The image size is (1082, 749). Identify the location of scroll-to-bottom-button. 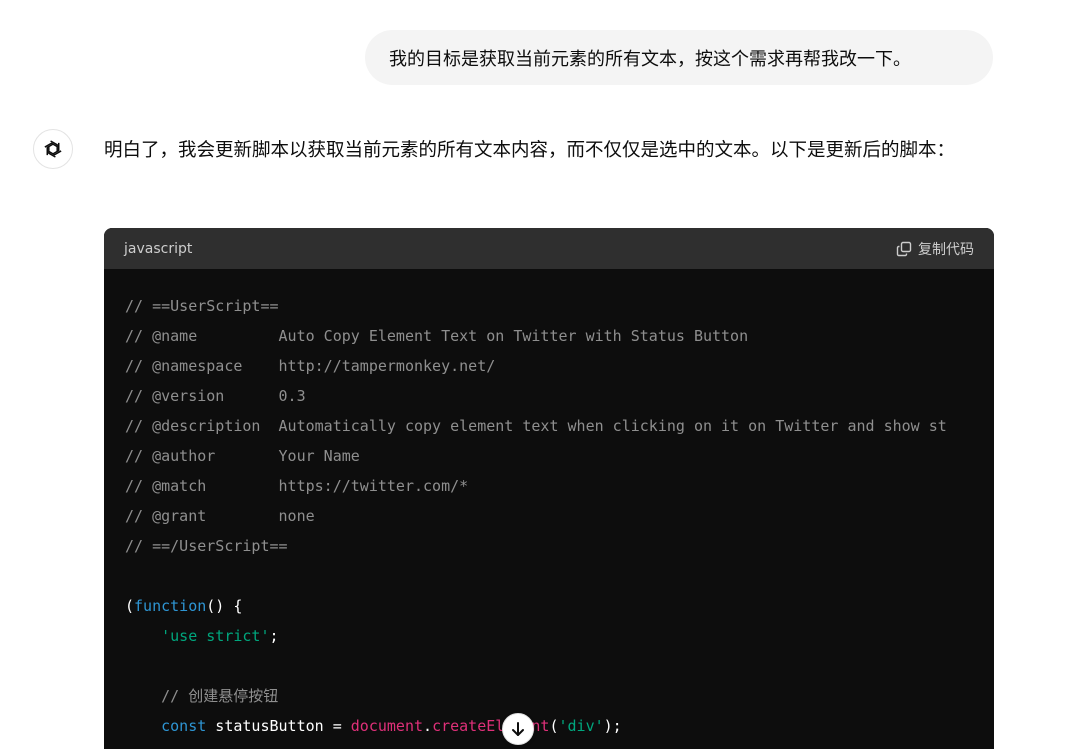
(518, 729).